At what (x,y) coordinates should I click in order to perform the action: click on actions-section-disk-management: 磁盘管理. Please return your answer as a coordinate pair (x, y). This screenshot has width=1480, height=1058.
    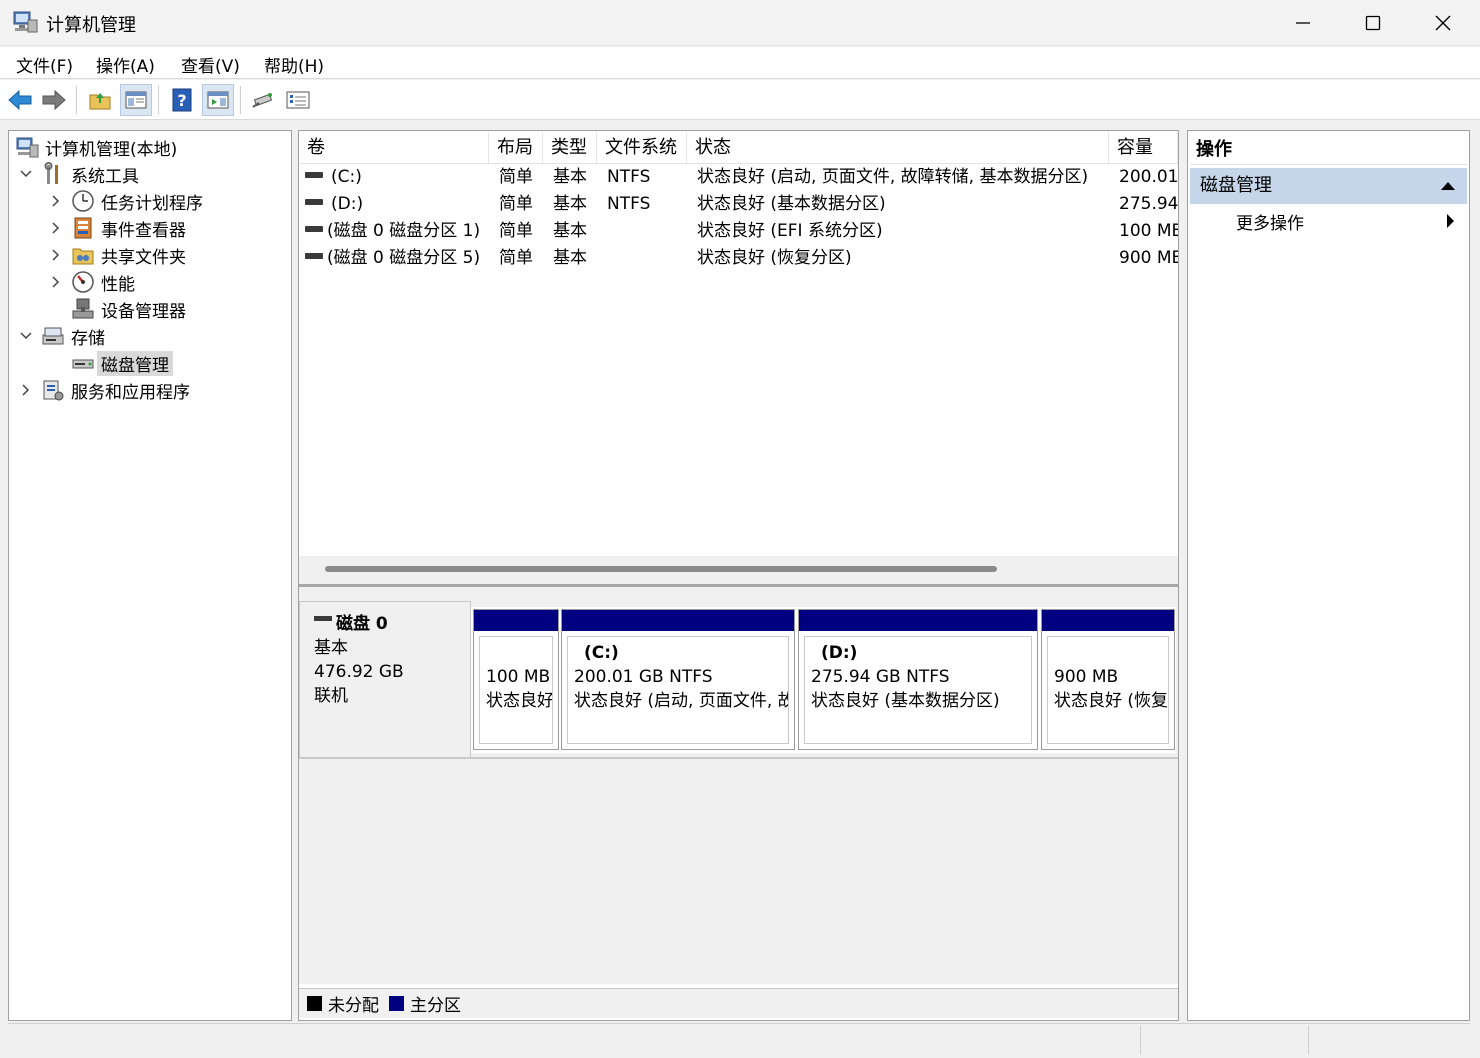
    Looking at the image, I should click on (1328, 186).